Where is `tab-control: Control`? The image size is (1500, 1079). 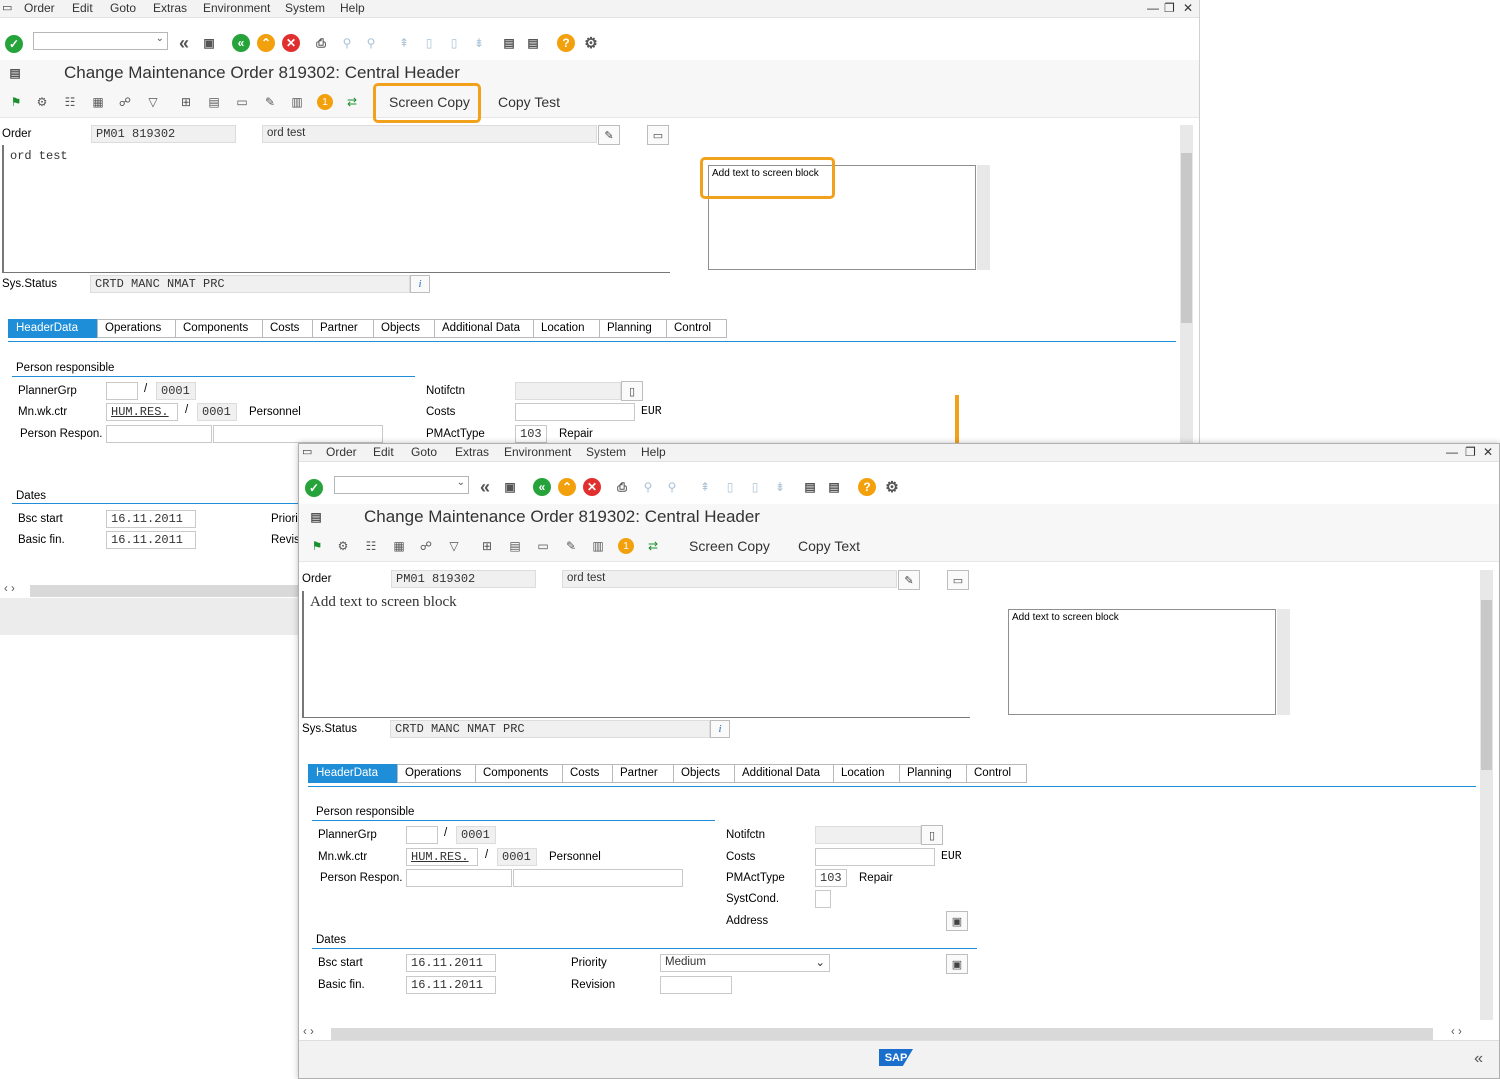 tab-control: Control is located at coordinates (996, 773).